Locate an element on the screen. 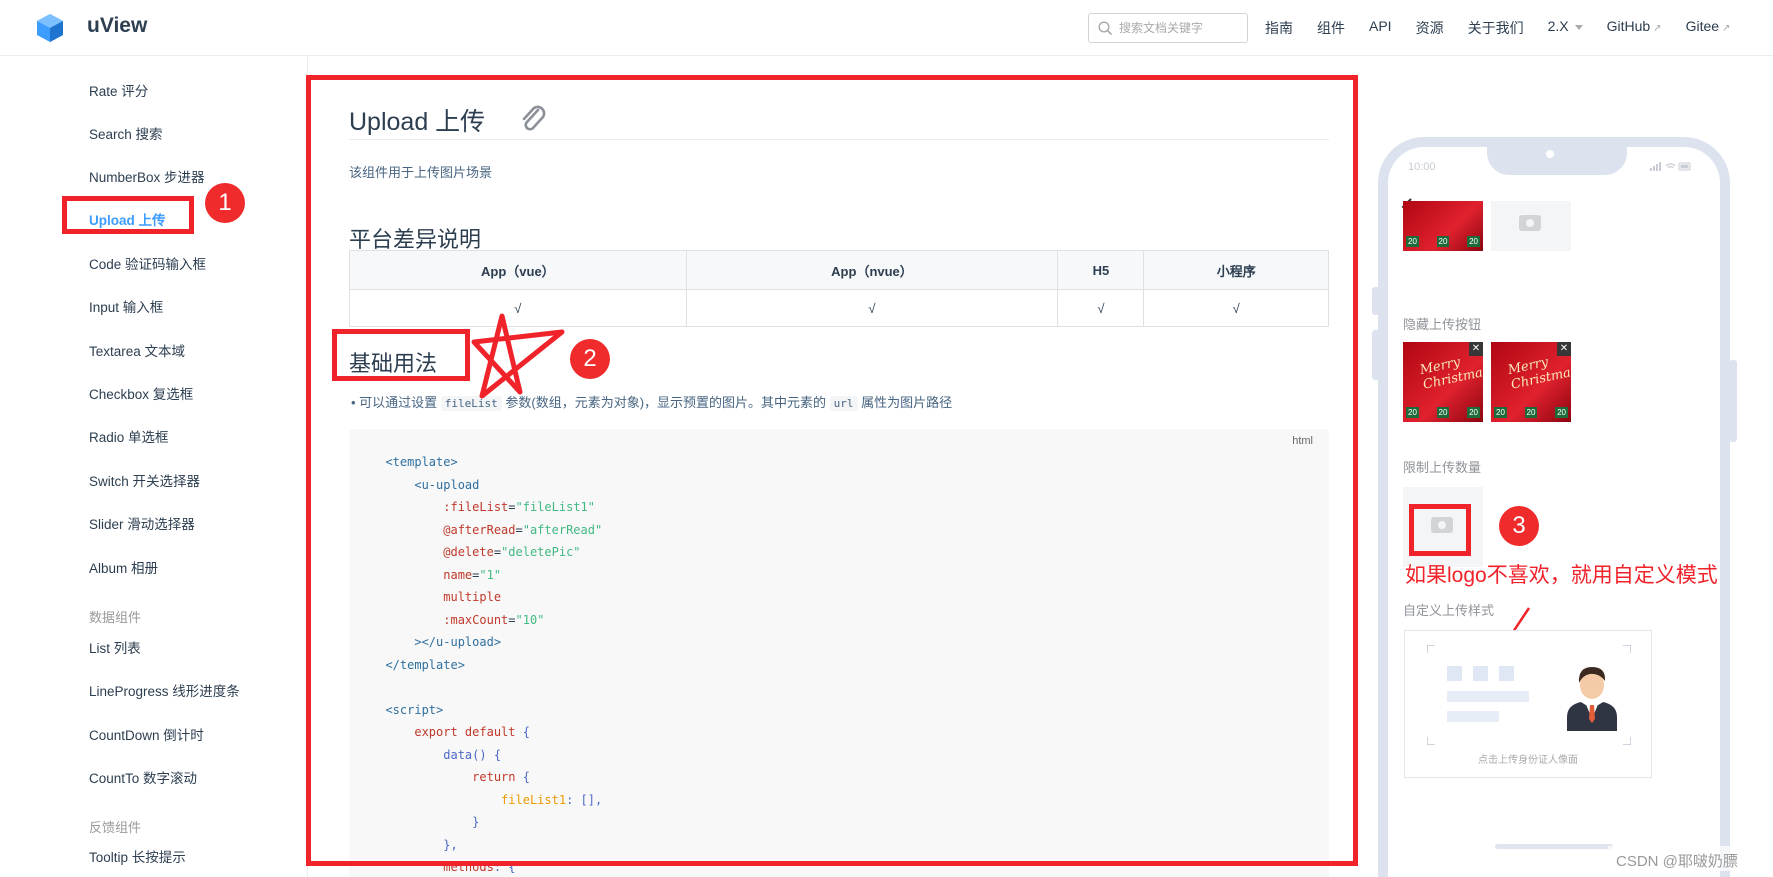 The height and width of the screenshot is (877, 1773). bullet-text-post: 属性为图片路径 is located at coordinates (905, 402).